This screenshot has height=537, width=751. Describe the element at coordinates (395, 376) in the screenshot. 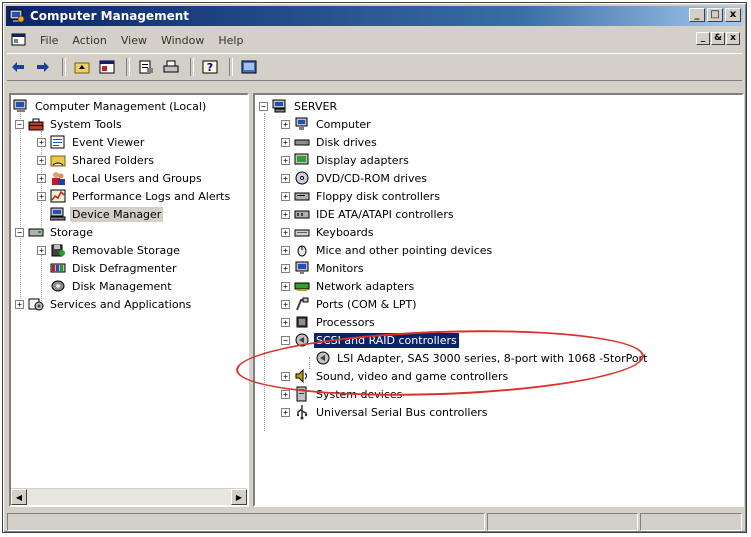

I see `device-category-sound-video: + Sound, video and game controllers` at that location.